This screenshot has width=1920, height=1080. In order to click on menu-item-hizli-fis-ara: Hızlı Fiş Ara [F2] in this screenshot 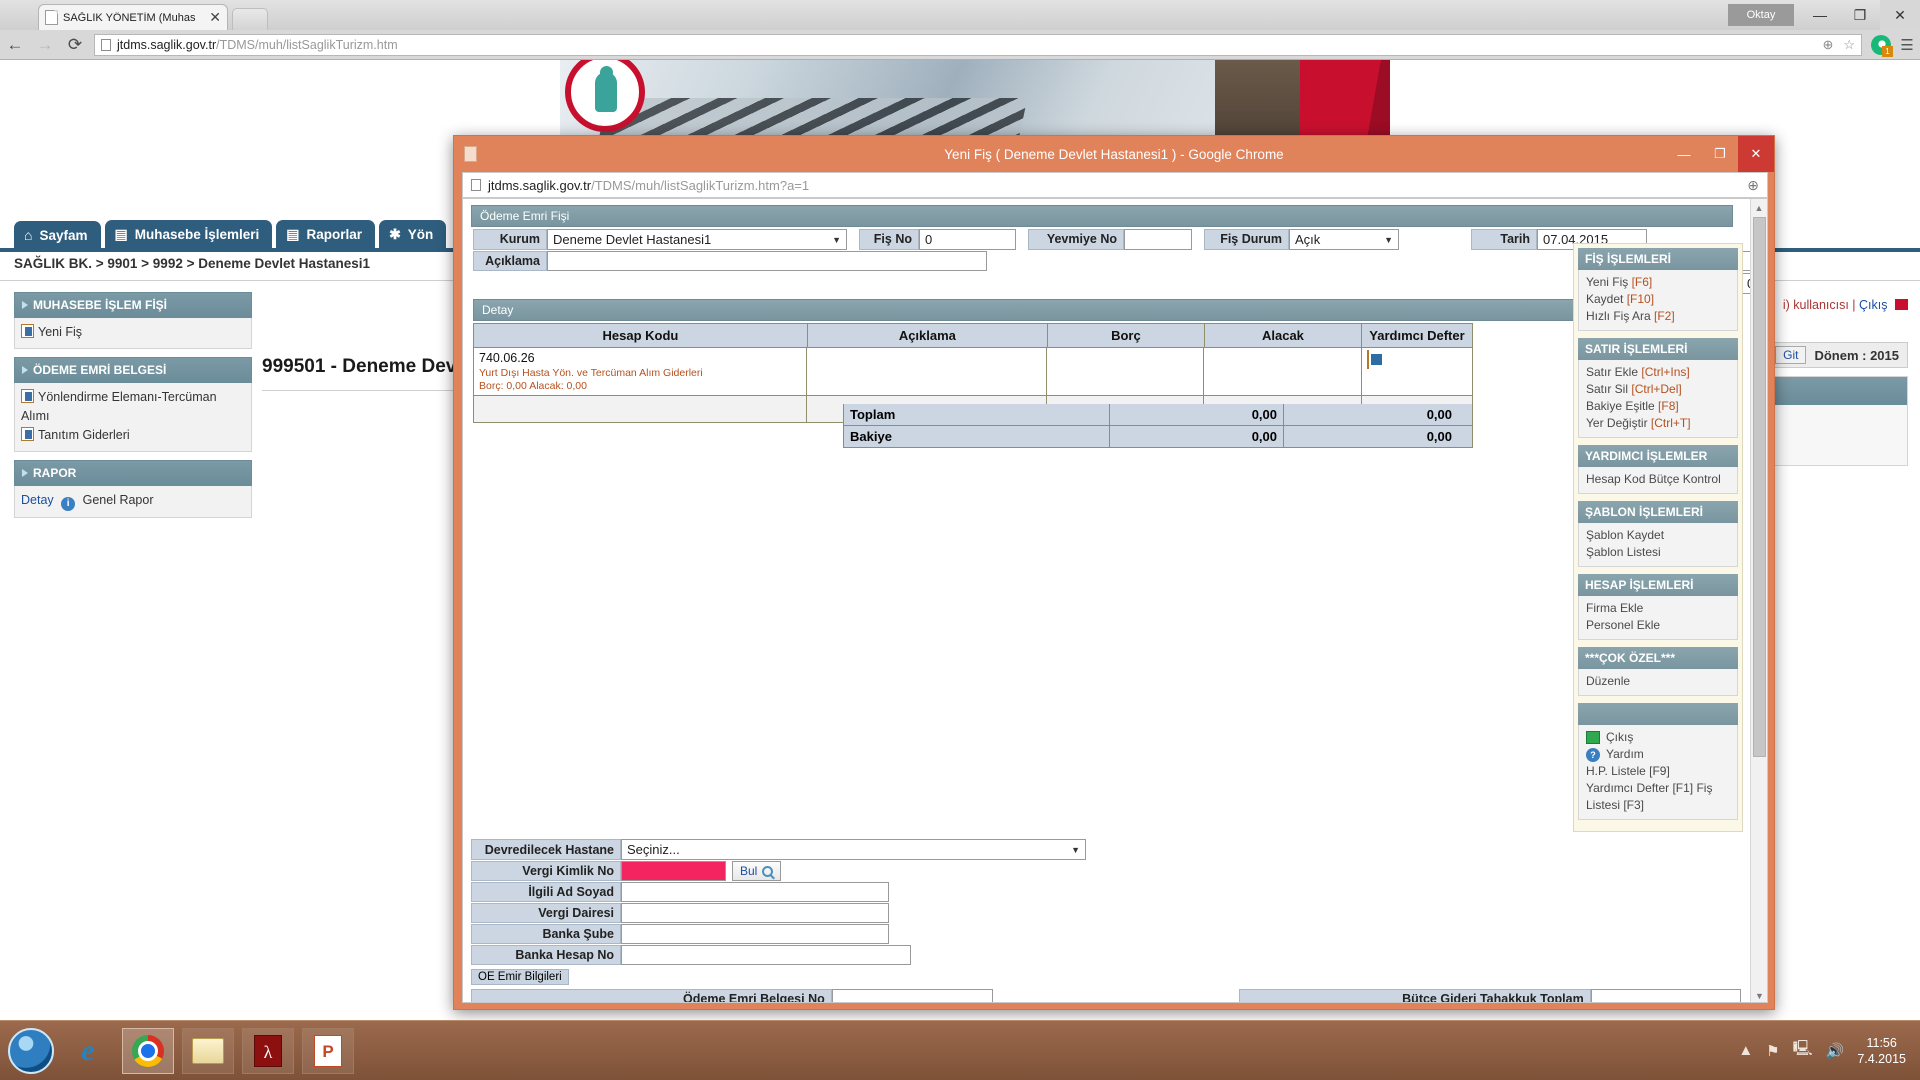, I will do `click(1658, 316)`.